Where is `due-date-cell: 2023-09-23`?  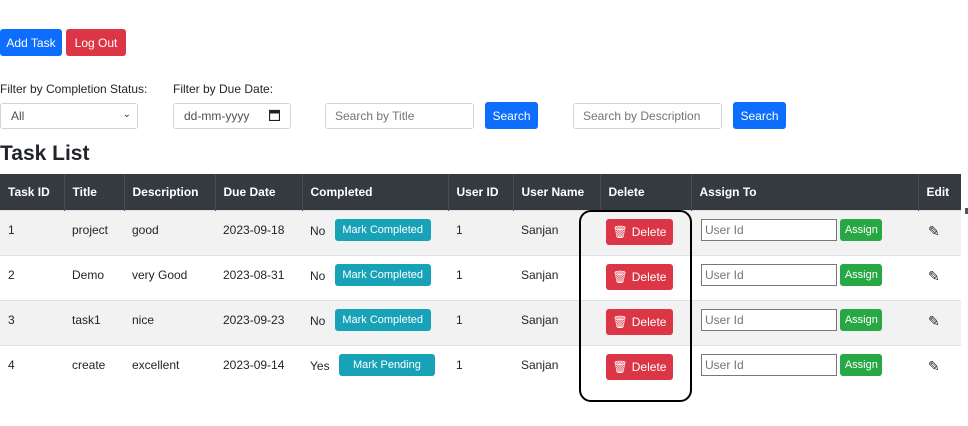
due-date-cell: 2023-09-23 is located at coordinates (258, 322).